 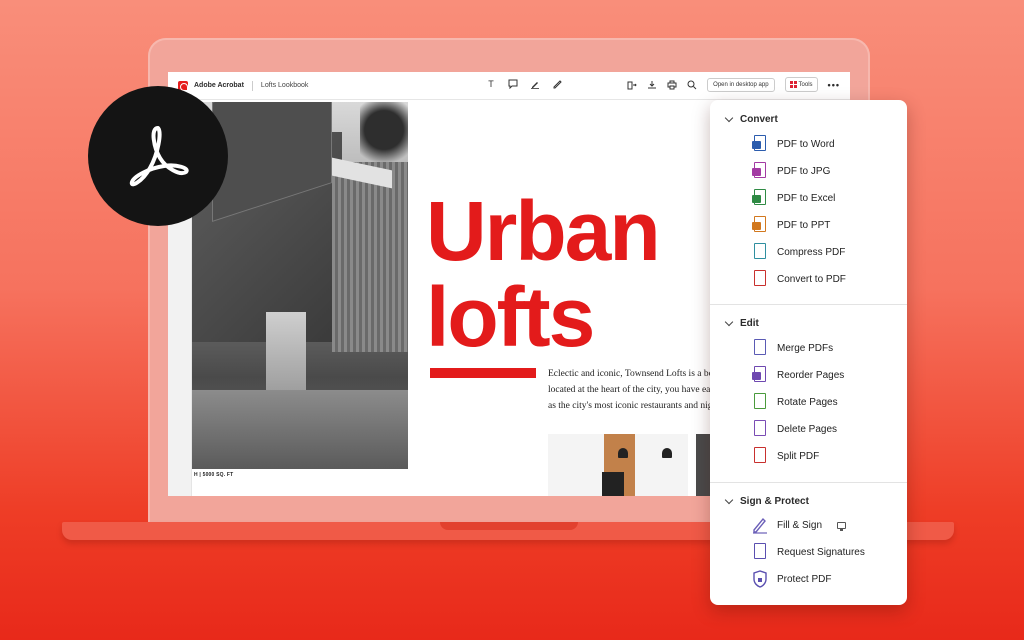 What do you see at coordinates (760, 456) in the screenshot?
I see `split-icon` at bounding box center [760, 456].